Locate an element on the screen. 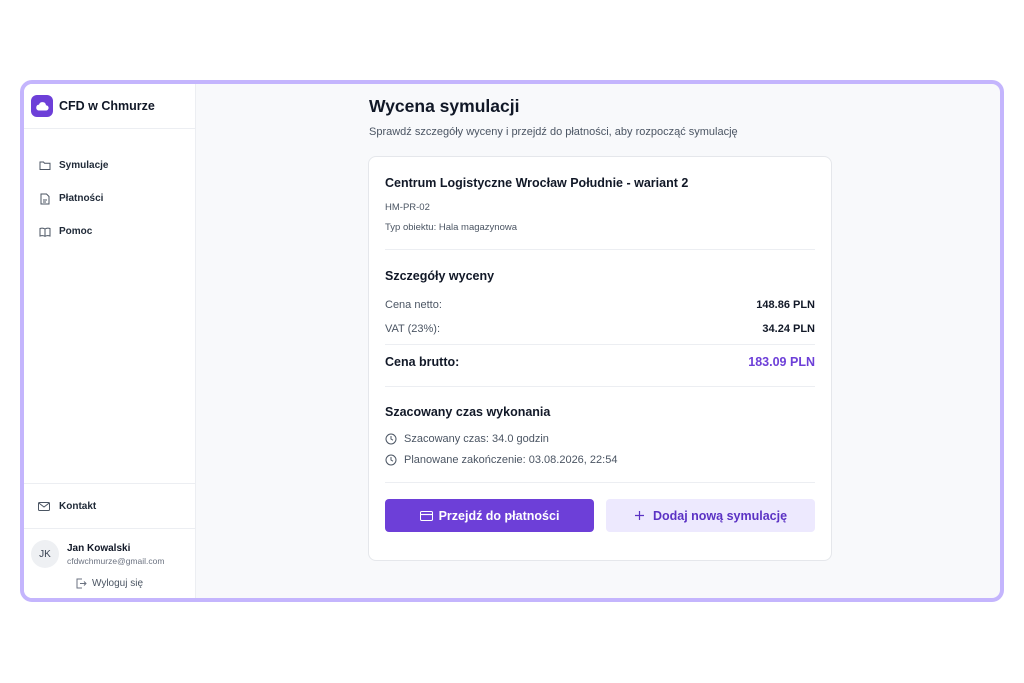 The image size is (1024, 683). logout-button: Wyloguj się is located at coordinates (109, 583).